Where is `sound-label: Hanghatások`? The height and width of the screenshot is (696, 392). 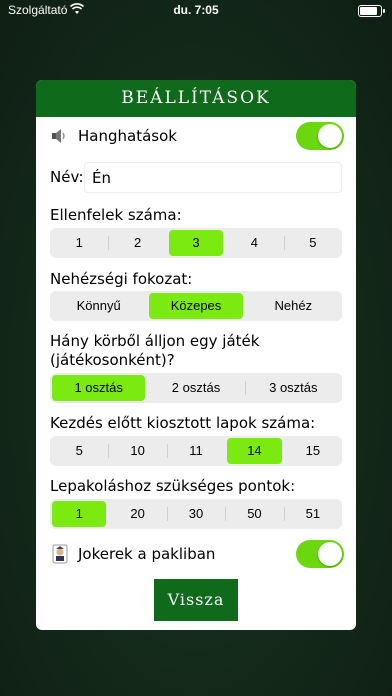
sound-label: Hanghatások is located at coordinates (127, 136).